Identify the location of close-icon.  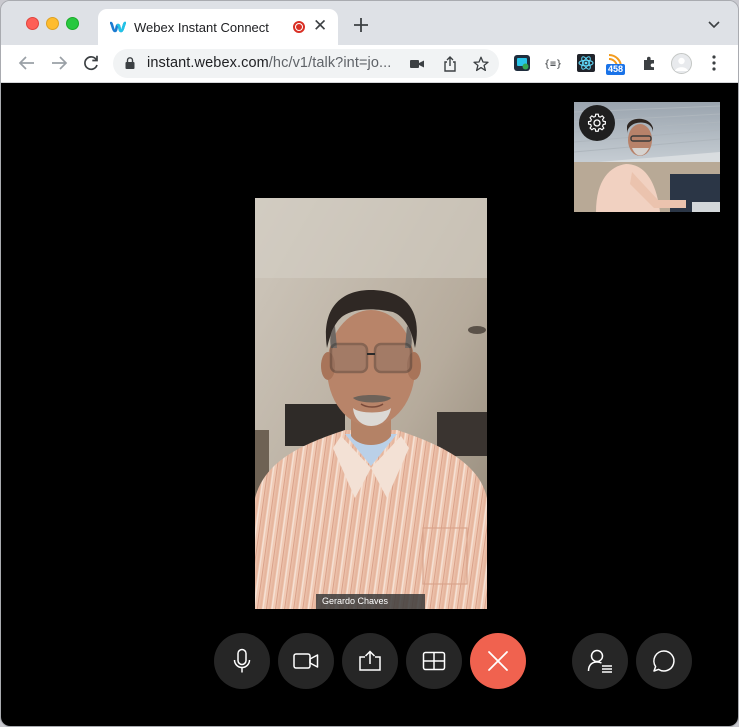
(498, 661).